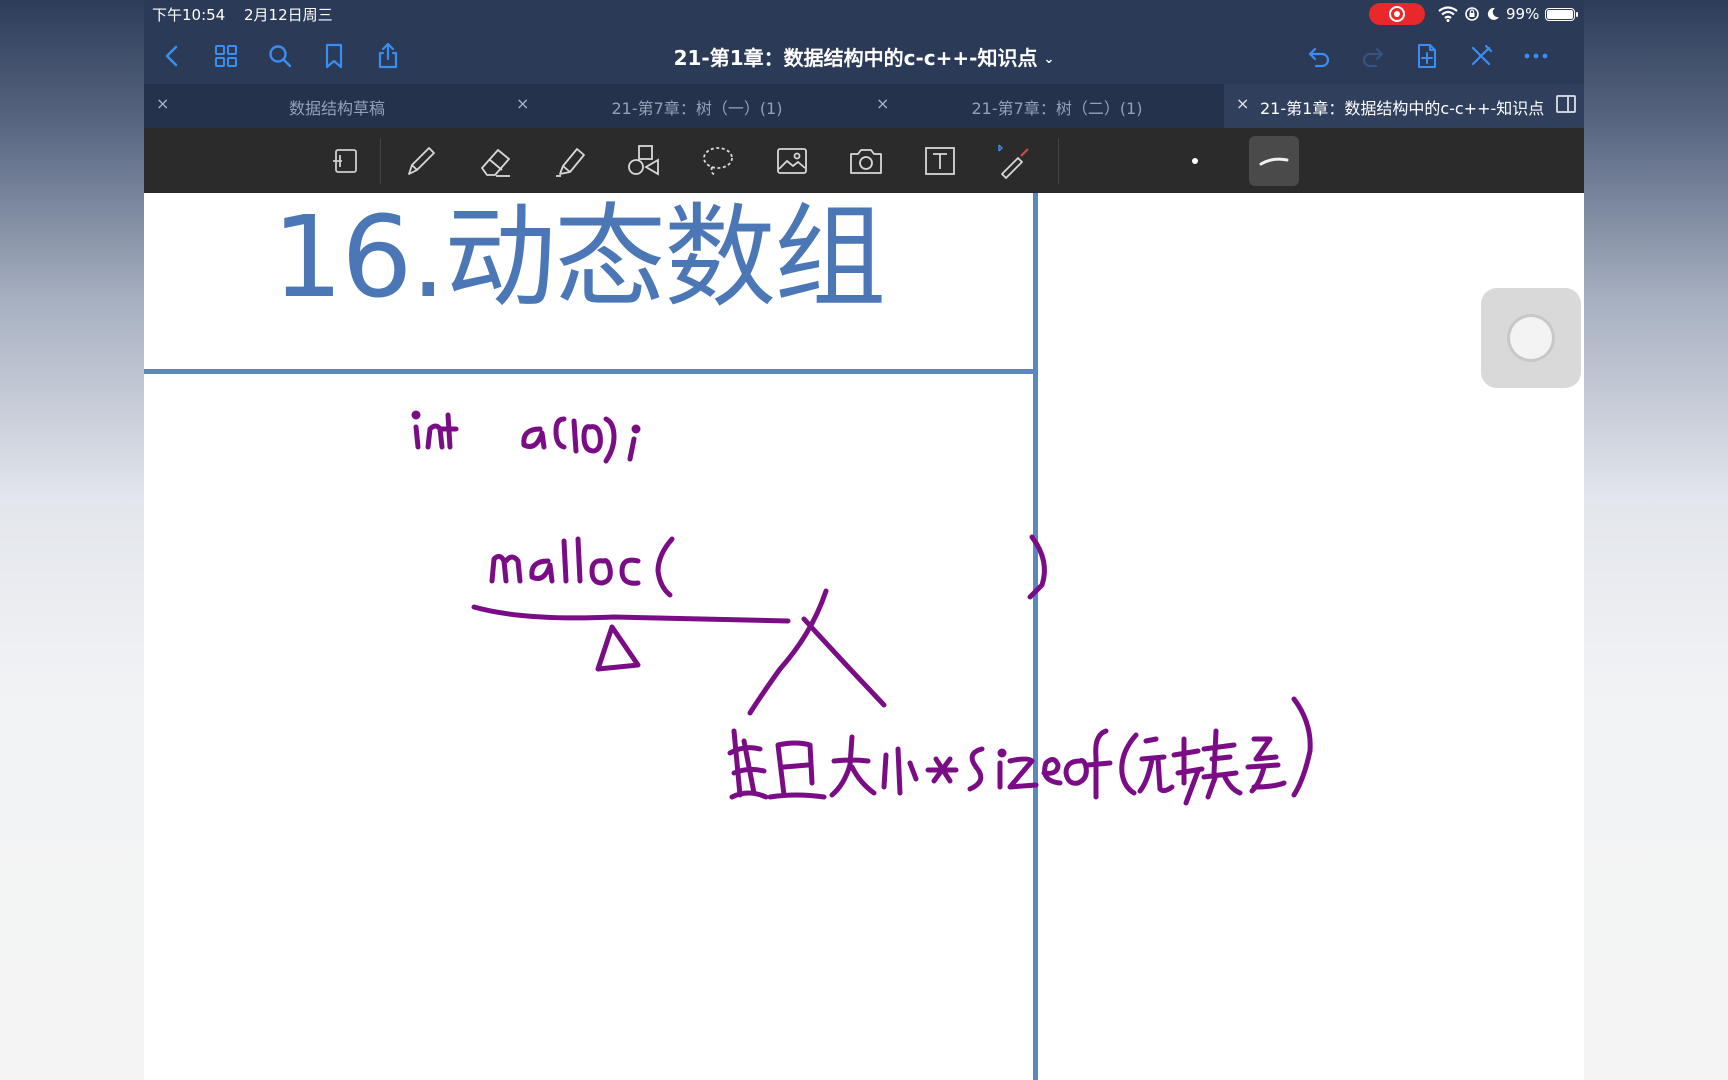 The image size is (1728, 1080). Describe the element at coordinates (1057, 108) in the screenshot. I see `tab-label: 21-第7章：树（二）(1)` at that location.